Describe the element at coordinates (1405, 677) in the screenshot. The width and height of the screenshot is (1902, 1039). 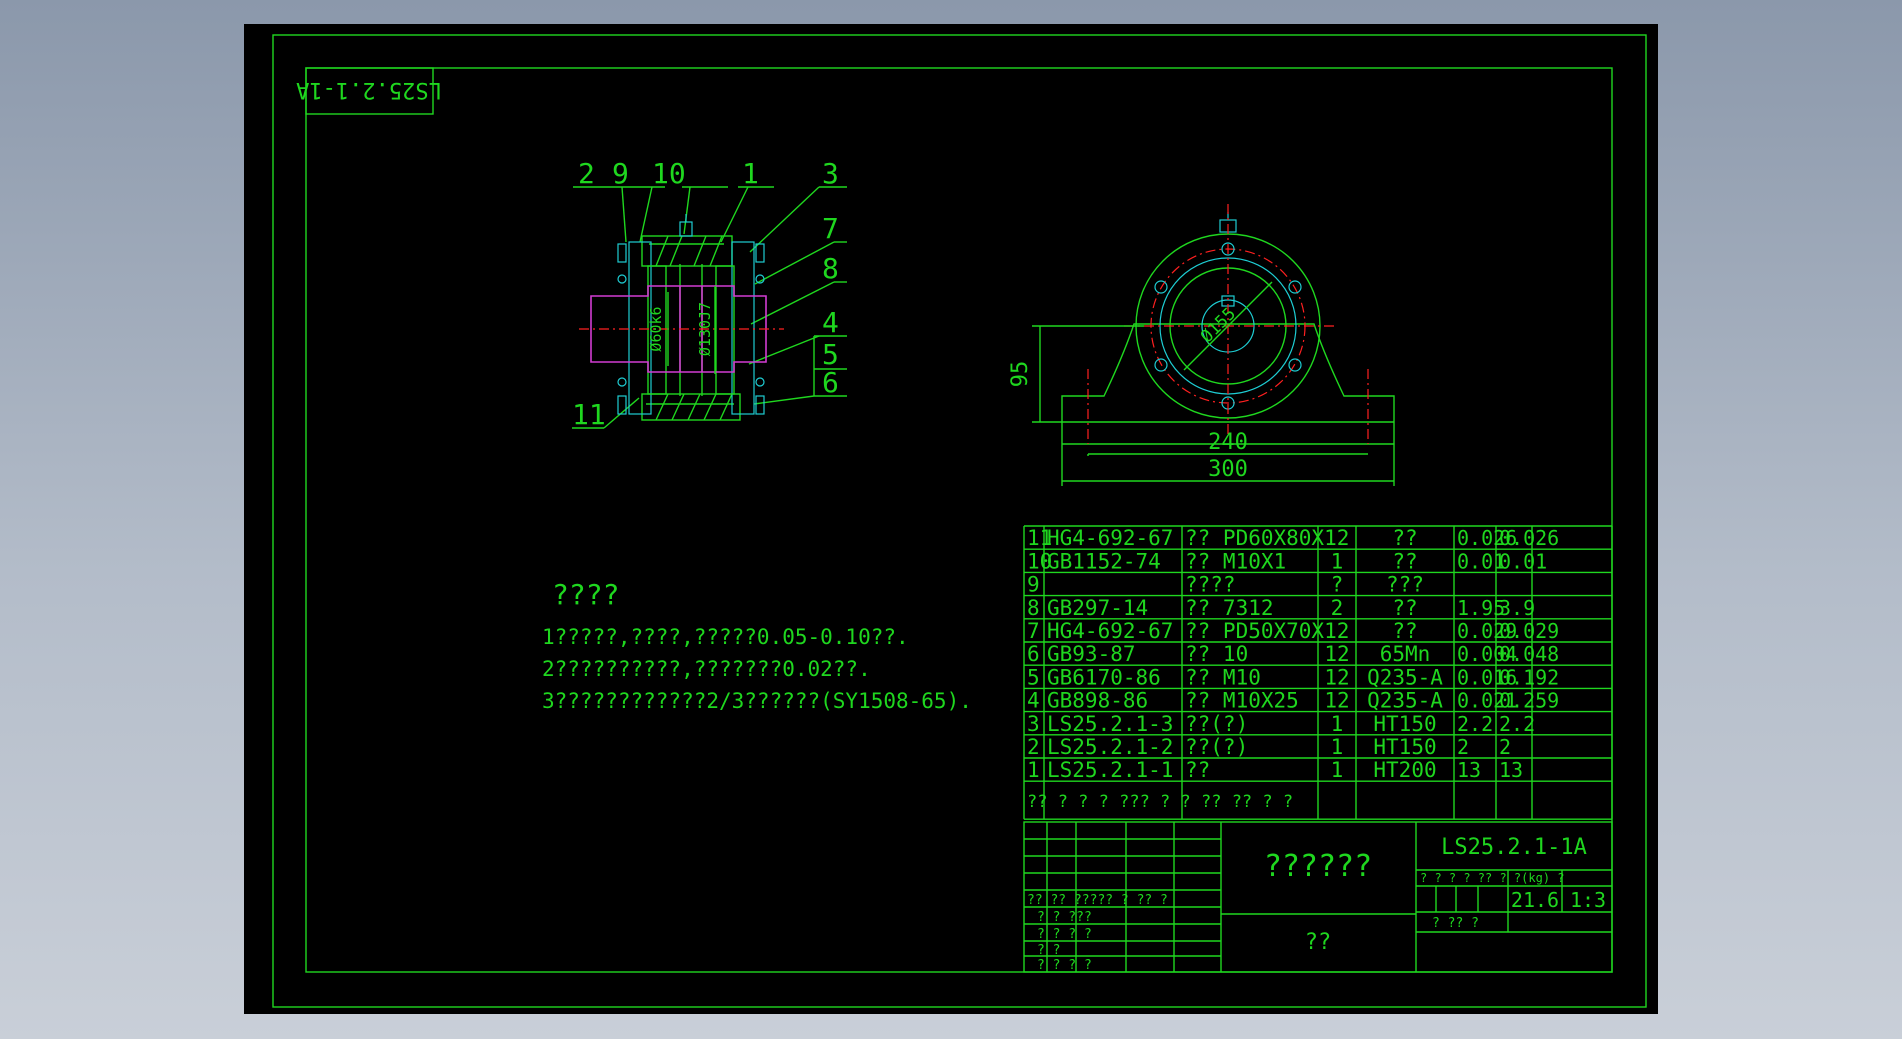
I see `bom-row-material: Q235-A` at that location.